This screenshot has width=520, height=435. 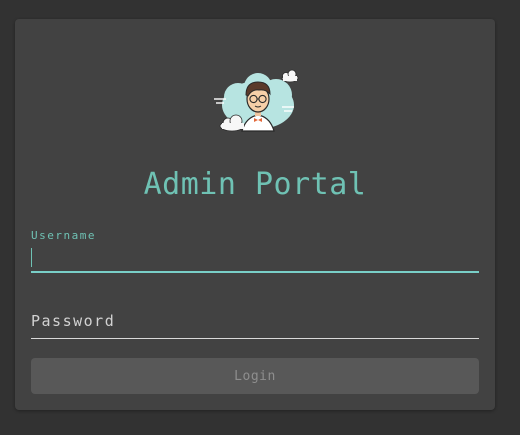 I want to click on username-input, so click(x=255, y=258).